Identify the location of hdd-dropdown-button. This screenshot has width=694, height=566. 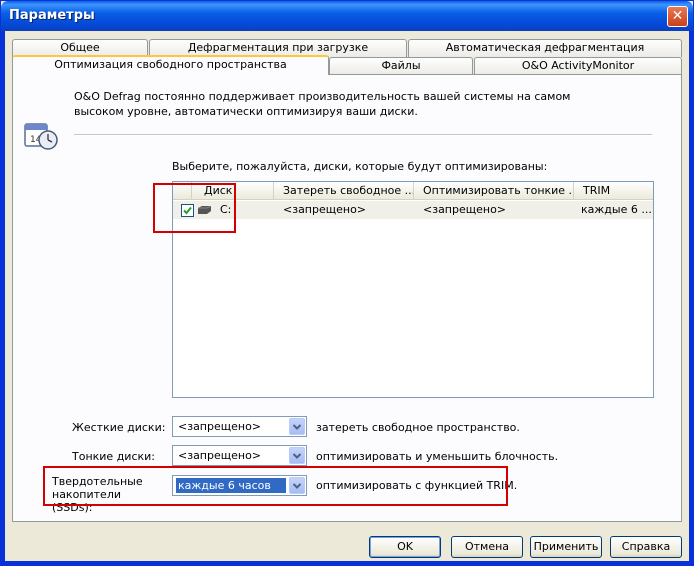
(297, 426).